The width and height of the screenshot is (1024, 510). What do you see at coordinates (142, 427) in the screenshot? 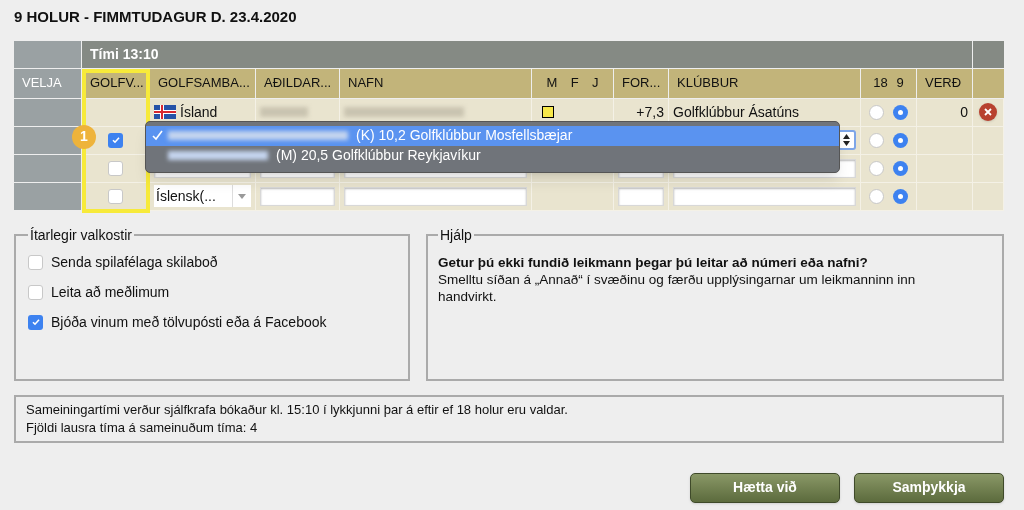
I see `info-text: Fjöldi lausra tíma á sameinuðum tíma: 4` at bounding box center [142, 427].